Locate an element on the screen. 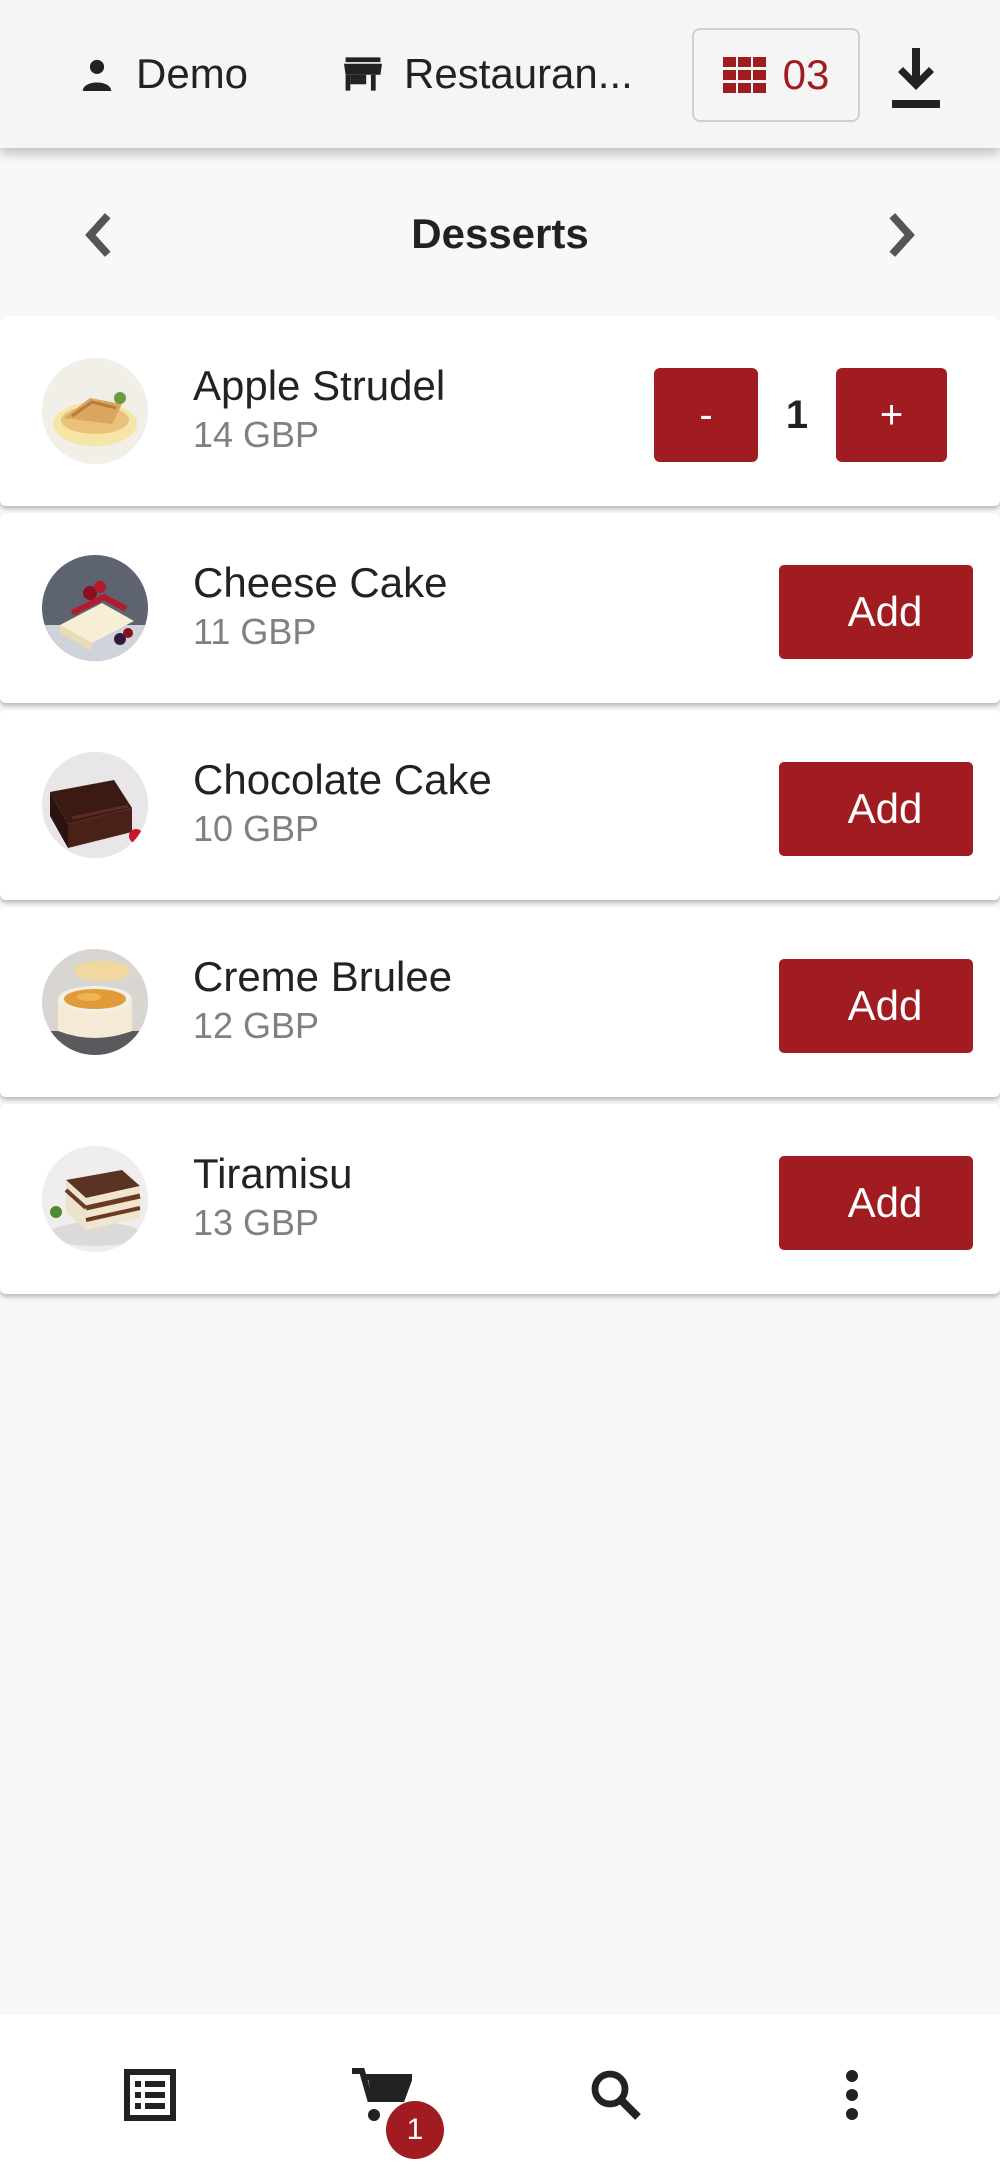 The height and width of the screenshot is (2165, 1000). table-selector-button: 03 is located at coordinates (776, 75).